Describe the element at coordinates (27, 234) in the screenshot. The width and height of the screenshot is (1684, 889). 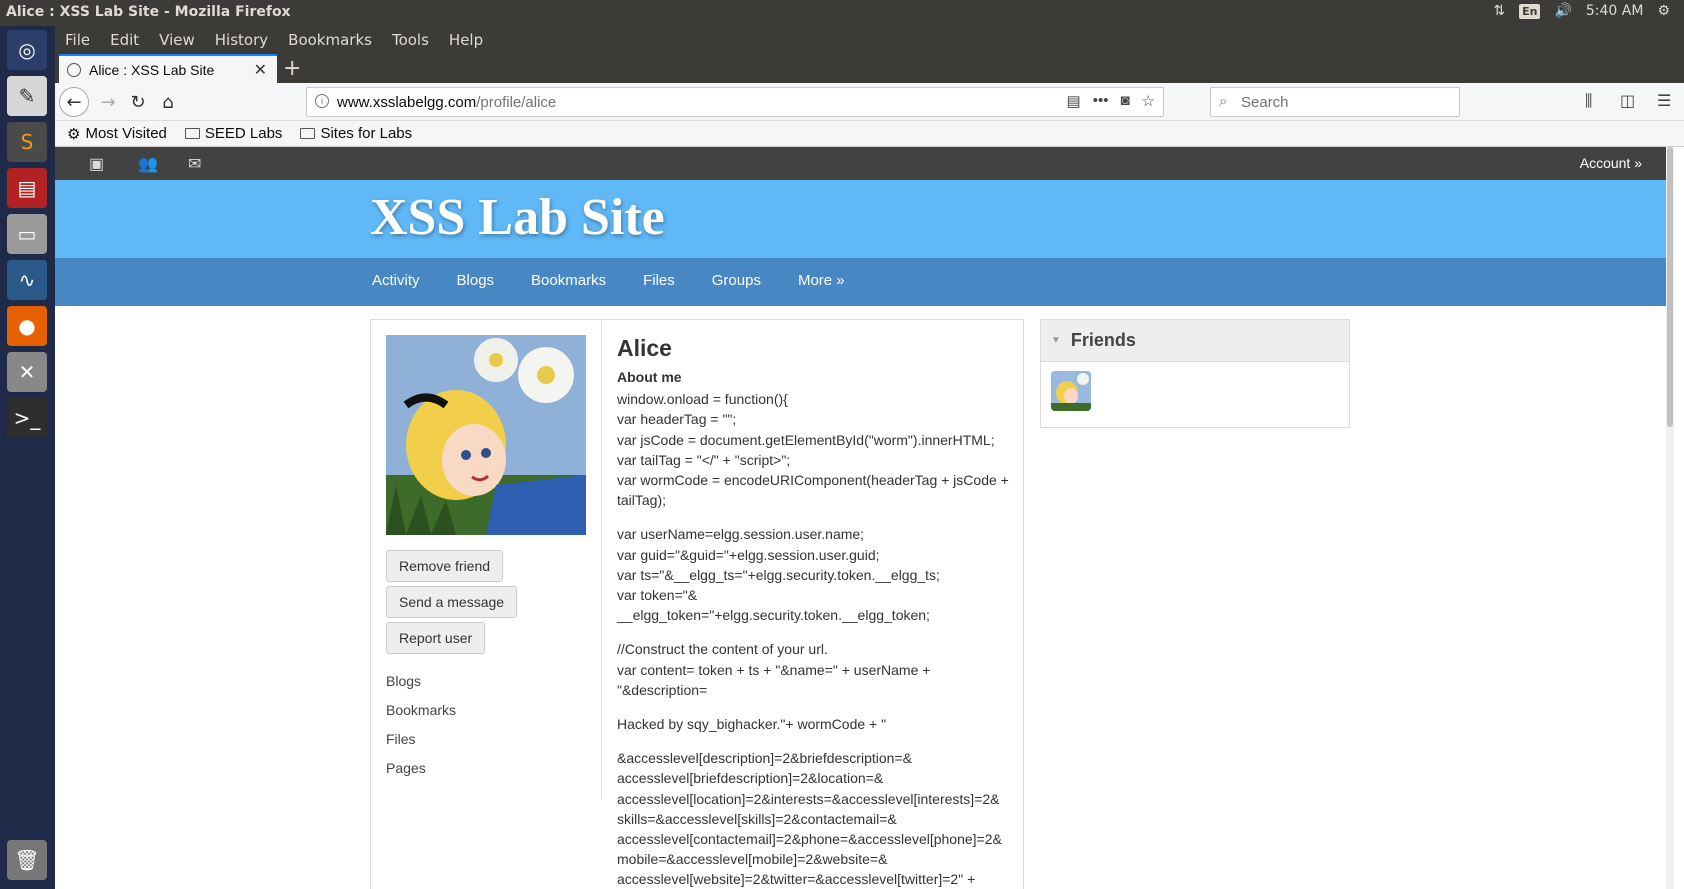
I see `file-cabinet-icon: ▭` at that location.